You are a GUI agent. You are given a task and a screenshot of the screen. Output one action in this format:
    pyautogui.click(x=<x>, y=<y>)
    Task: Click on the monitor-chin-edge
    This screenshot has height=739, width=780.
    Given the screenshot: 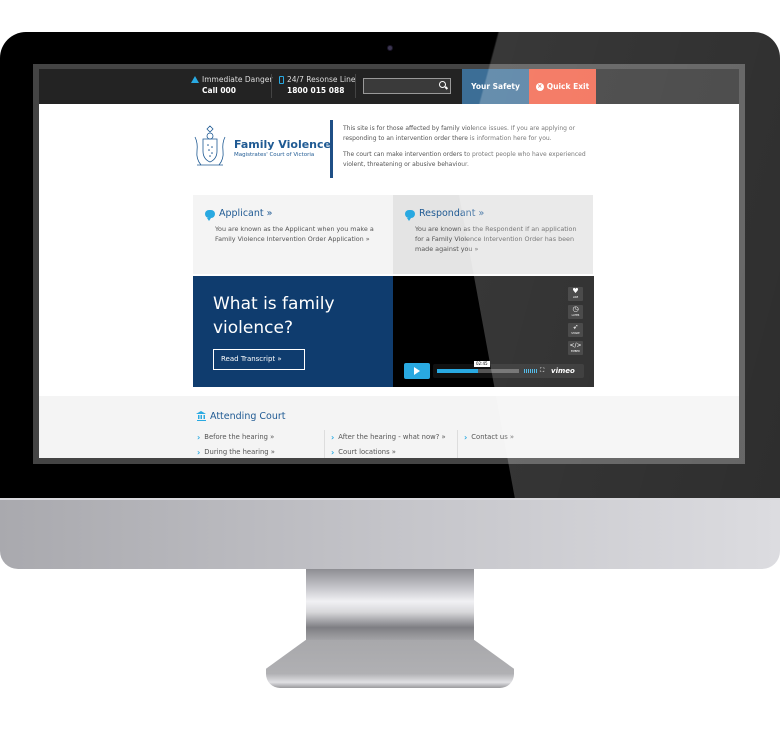 What is the action you would take?
    pyautogui.click(x=390, y=499)
    